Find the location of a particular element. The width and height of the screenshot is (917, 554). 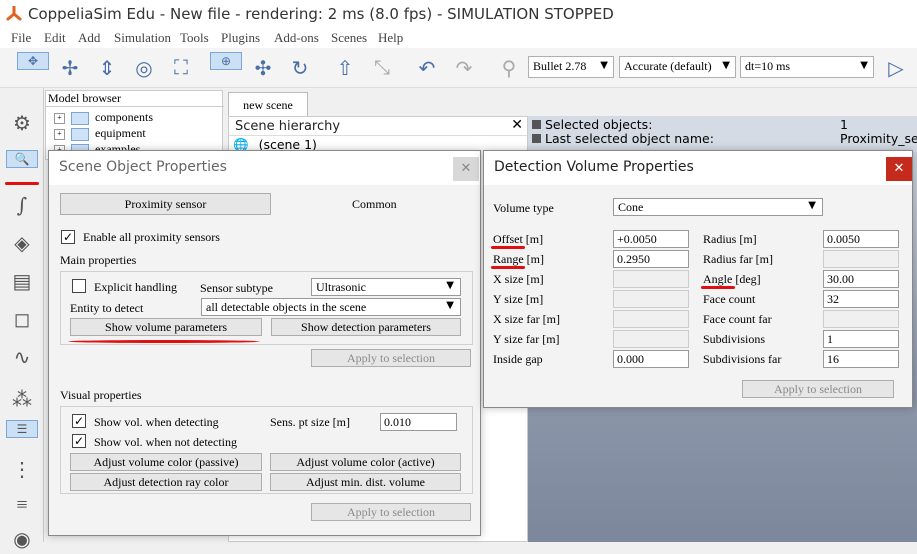

simulation-settings-icon: ⚙ is located at coordinates (22, 123).